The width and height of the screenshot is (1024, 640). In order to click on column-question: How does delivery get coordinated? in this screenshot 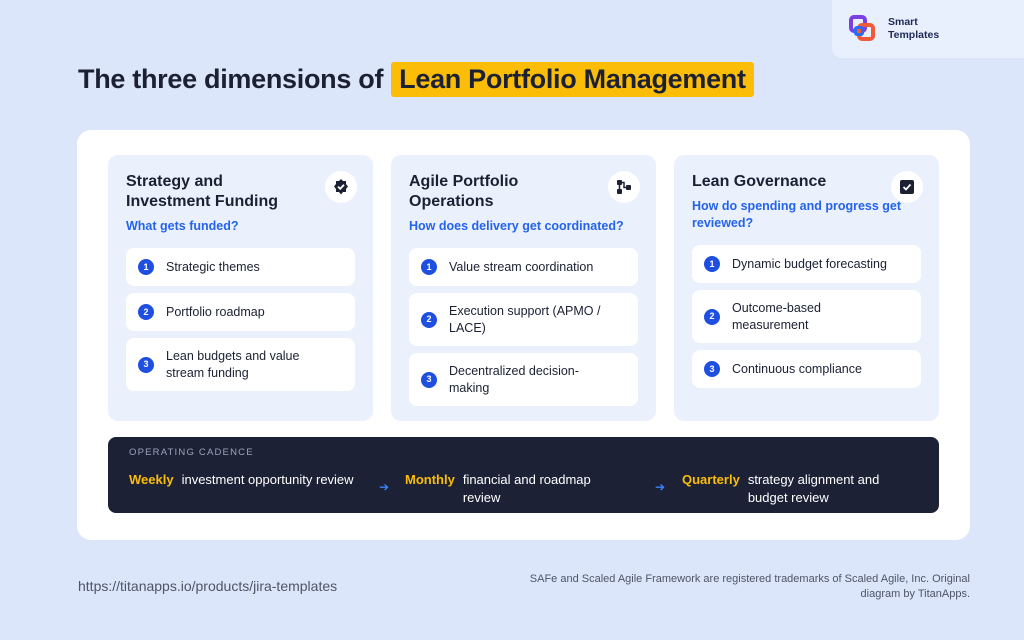, I will do `click(516, 226)`.